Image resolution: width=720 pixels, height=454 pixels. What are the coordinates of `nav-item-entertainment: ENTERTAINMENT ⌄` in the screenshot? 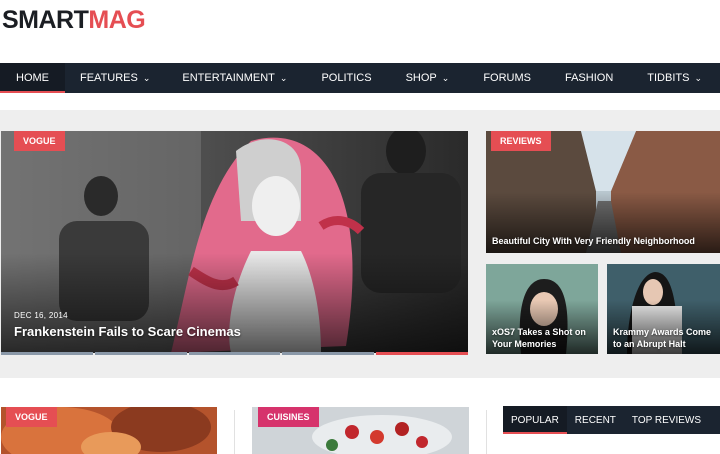 It's located at (234, 78).